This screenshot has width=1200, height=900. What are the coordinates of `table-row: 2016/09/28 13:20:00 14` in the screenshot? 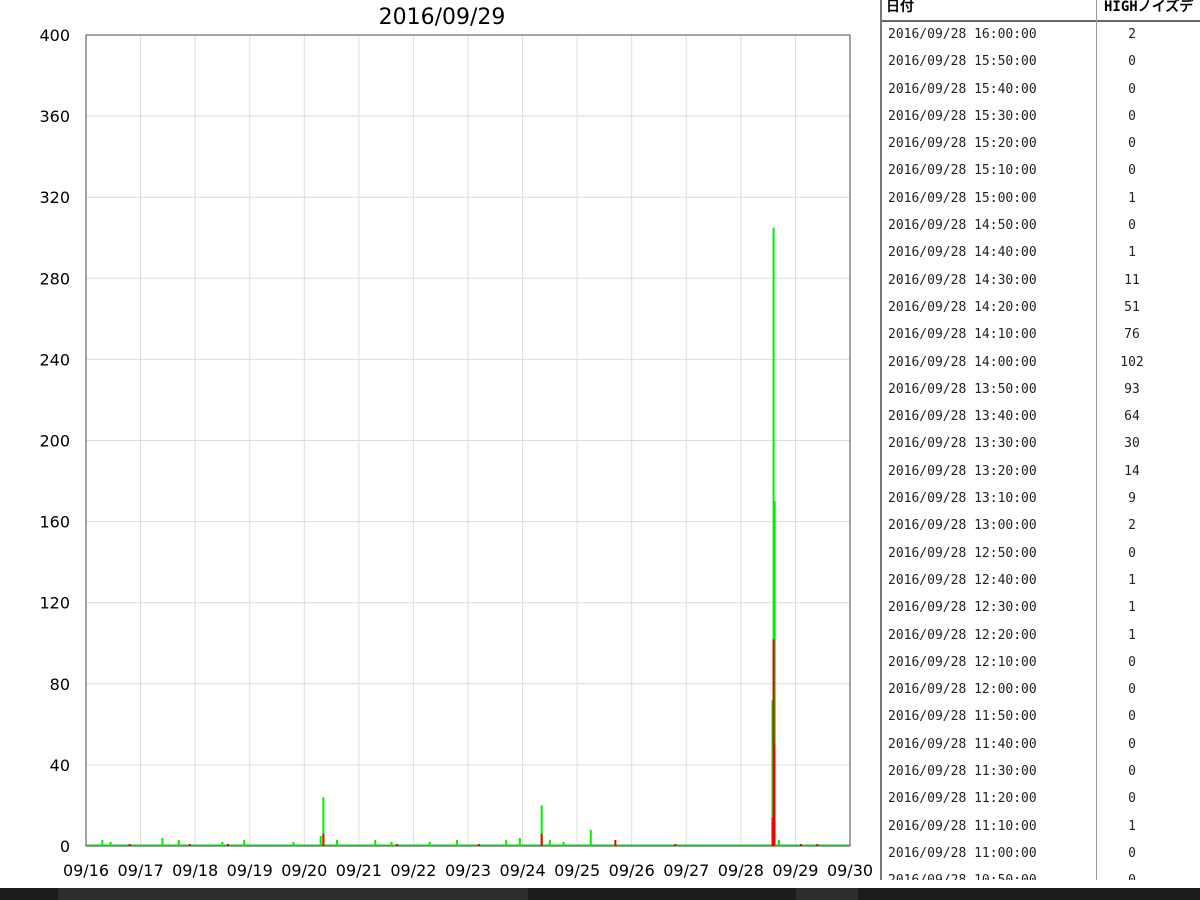 It's located at (1041, 472).